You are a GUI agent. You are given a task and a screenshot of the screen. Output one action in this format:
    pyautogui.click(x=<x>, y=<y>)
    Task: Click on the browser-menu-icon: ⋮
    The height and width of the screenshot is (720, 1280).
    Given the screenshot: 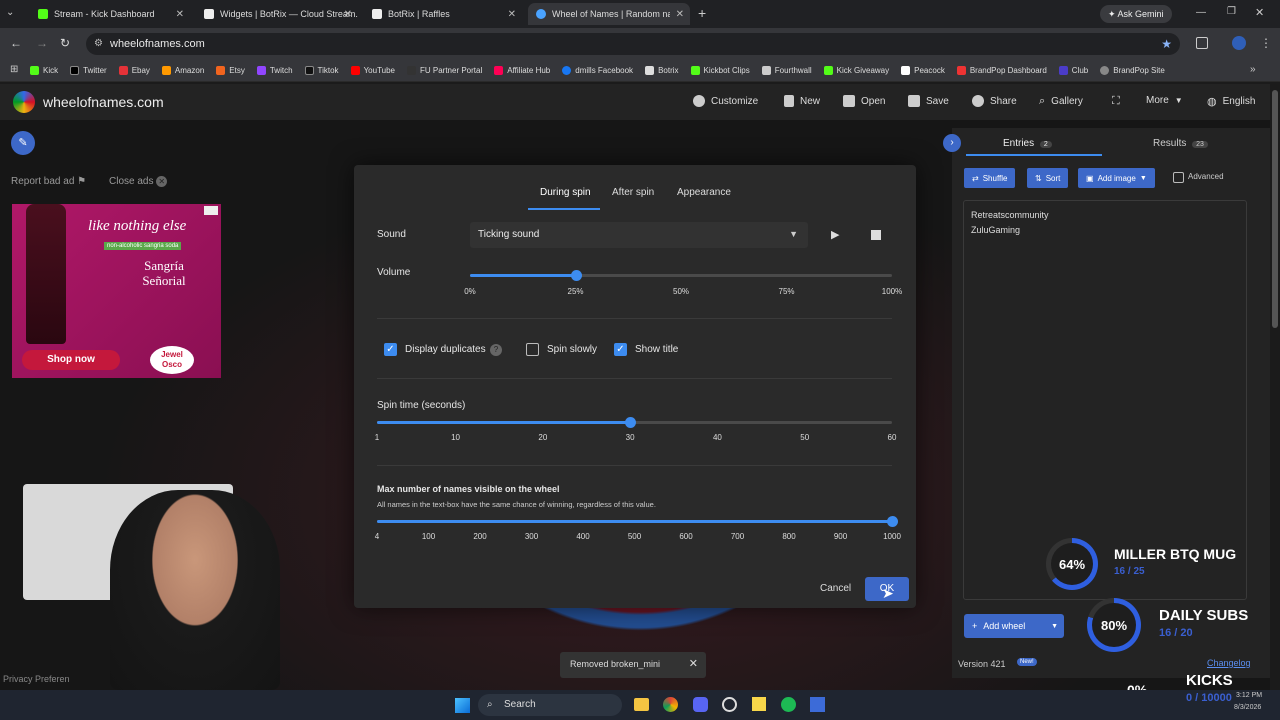 What is the action you would take?
    pyautogui.click(x=1266, y=43)
    